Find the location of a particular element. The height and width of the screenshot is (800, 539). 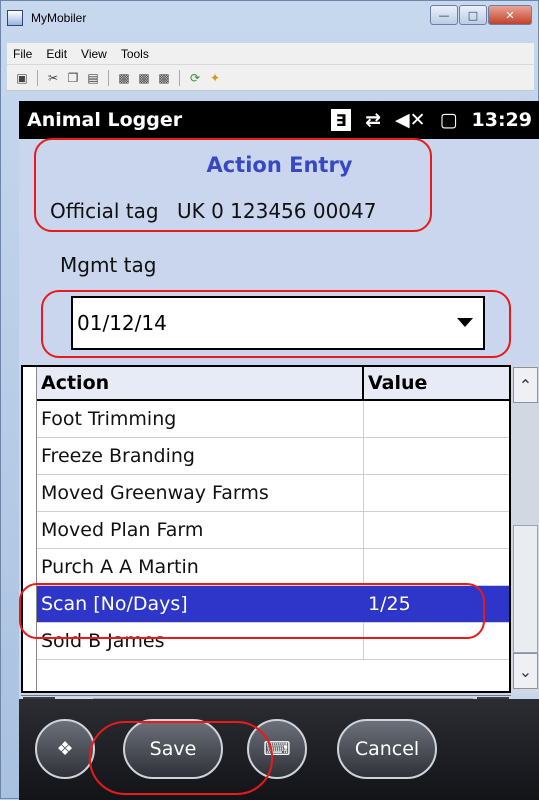

close-button: ✕ is located at coordinates (510, 15).